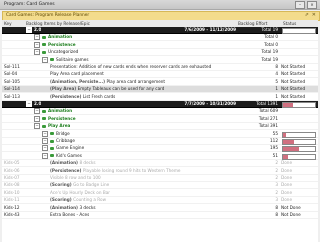 The image size is (320, 242). Describe the element at coordinates (160, 60) in the screenshot. I see `group-row: − Solitaire games Total 19` at that location.